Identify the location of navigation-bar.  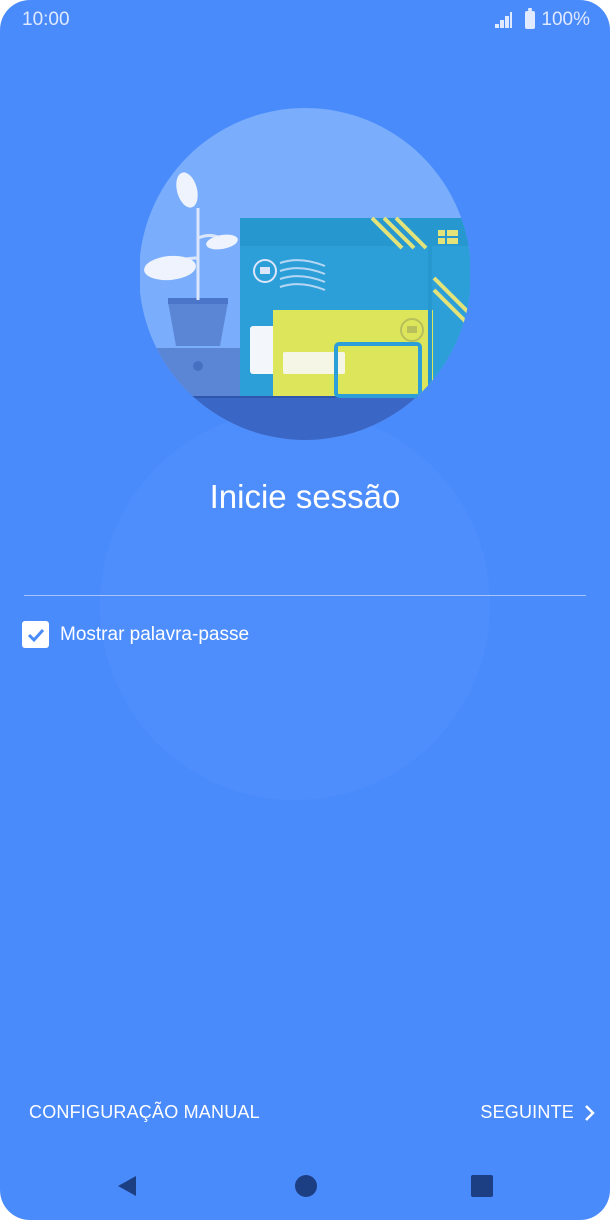
(305, 1186).